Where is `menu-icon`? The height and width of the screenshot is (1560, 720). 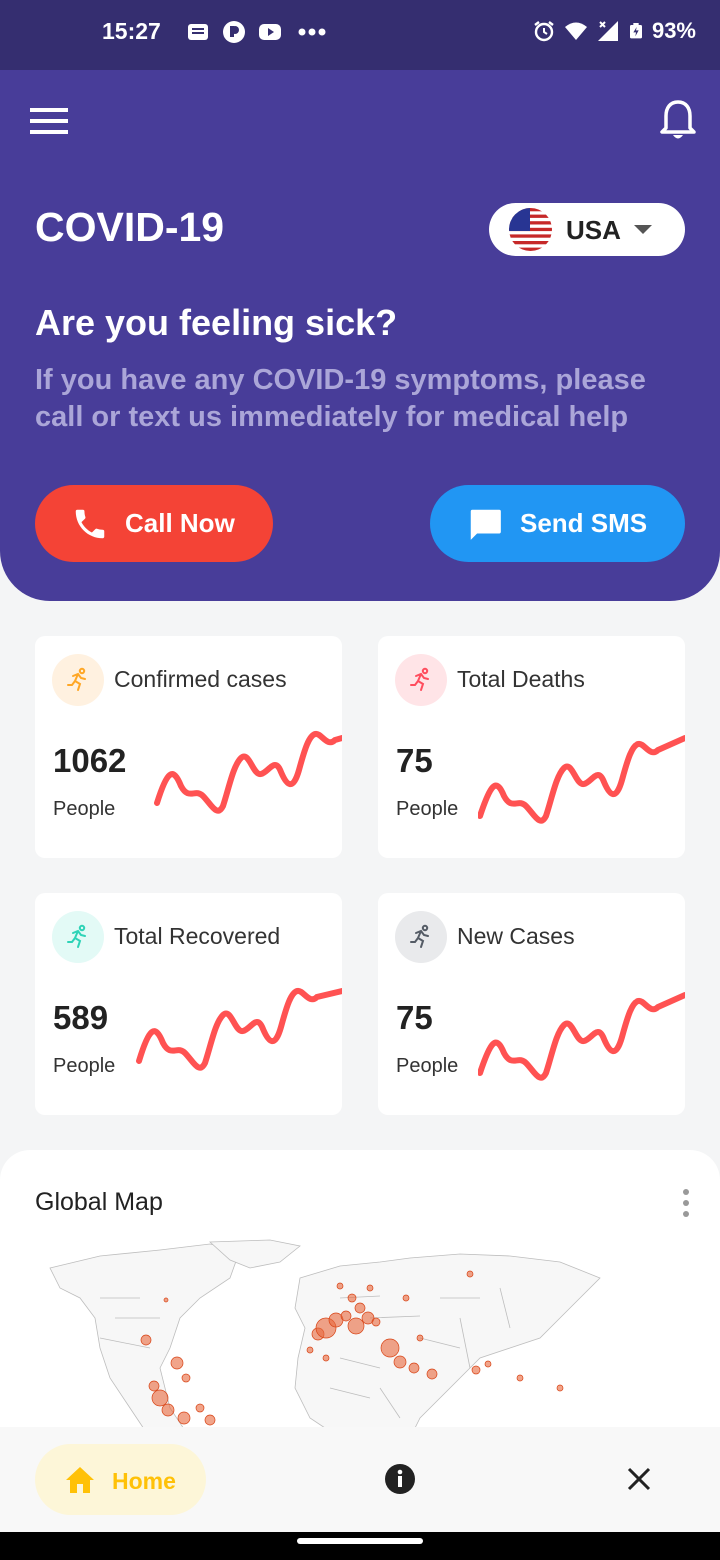
menu-icon is located at coordinates (49, 121).